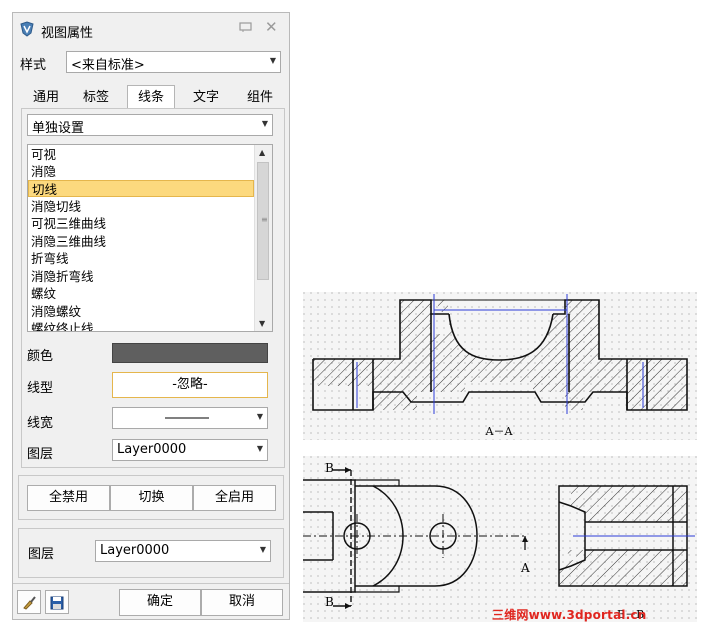 The image size is (714, 628). I want to click on color-swatch, so click(190, 353).